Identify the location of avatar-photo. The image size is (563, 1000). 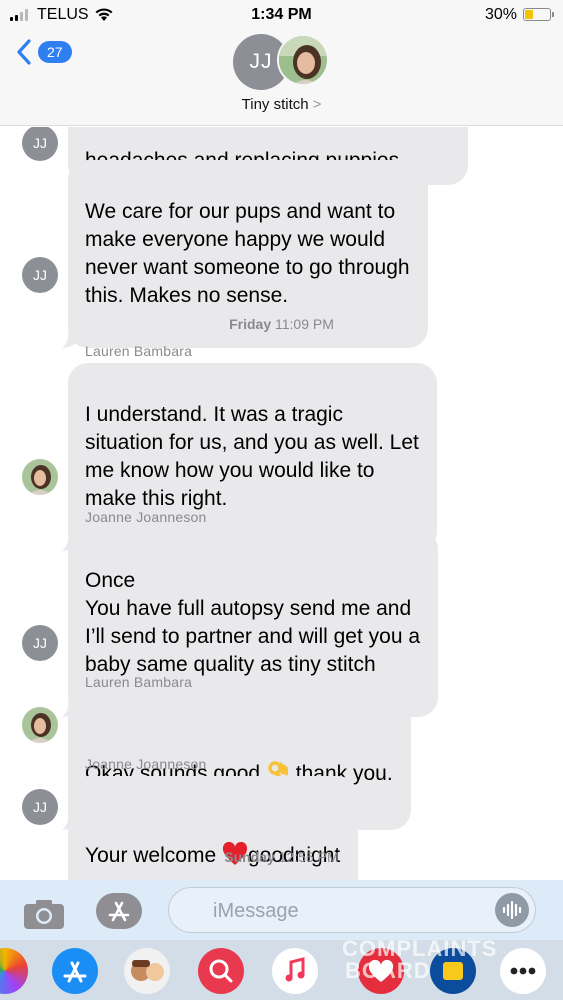
(303, 60).